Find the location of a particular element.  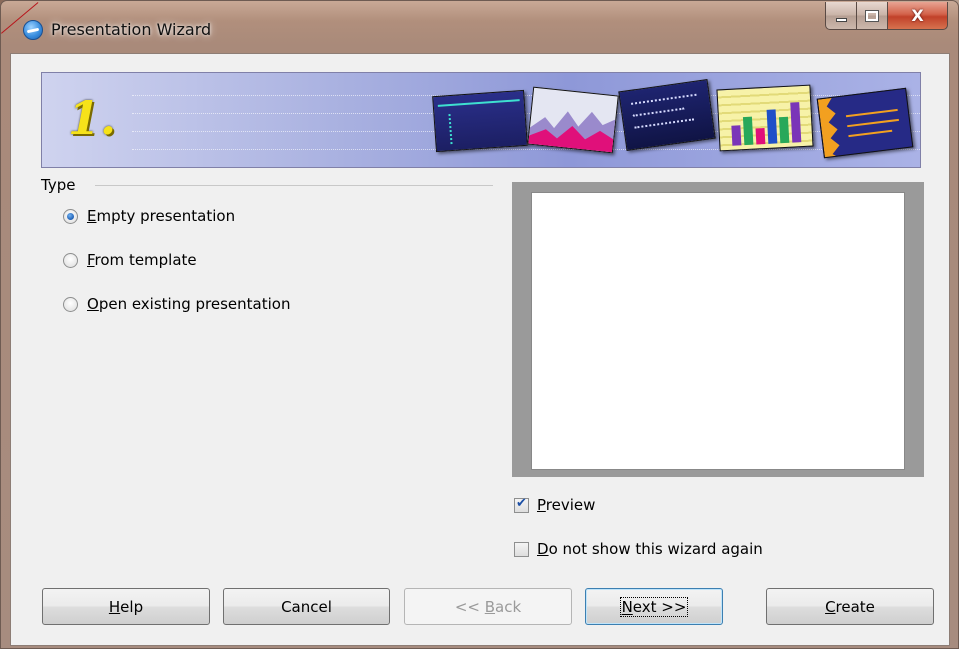

window-controls: X is located at coordinates (886, 16).